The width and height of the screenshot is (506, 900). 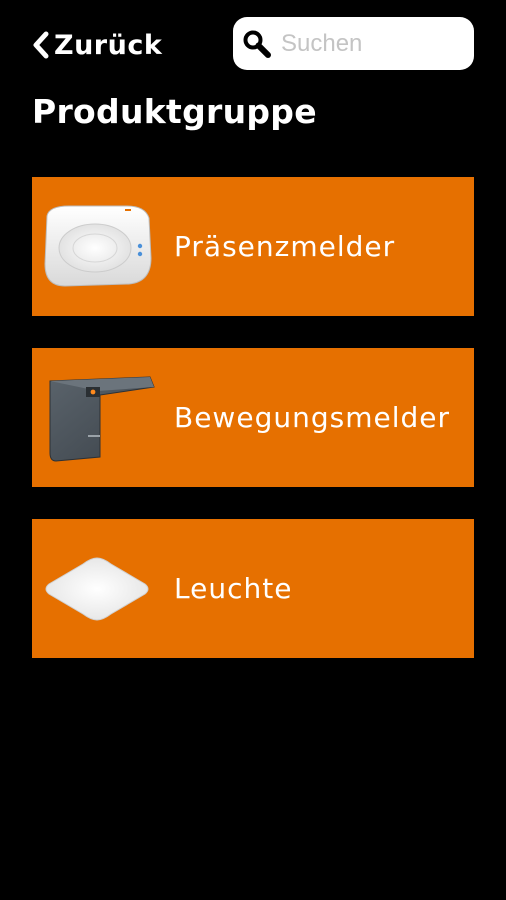 I want to click on group-item-presence-detector: Präsenzmelder, so click(x=253, y=246).